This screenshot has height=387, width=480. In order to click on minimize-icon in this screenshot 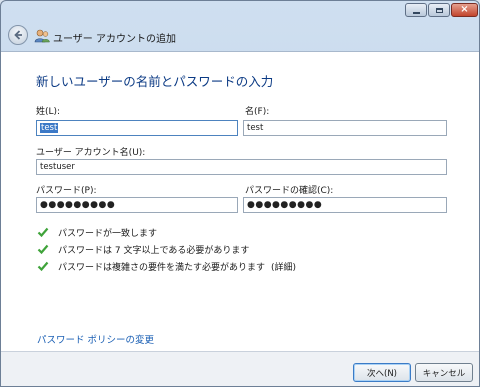, I will do `click(416, 12)`.